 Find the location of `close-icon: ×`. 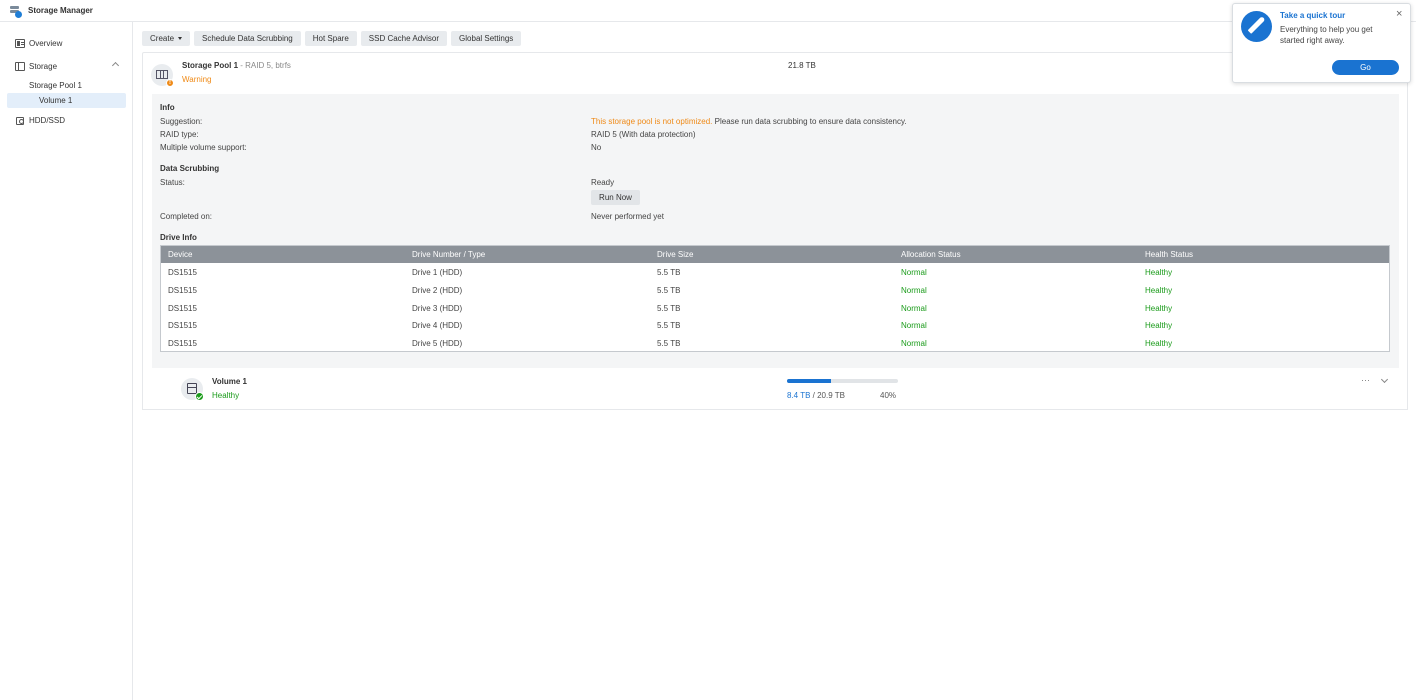

close-icon: × is located at coordinates (1399, 14).